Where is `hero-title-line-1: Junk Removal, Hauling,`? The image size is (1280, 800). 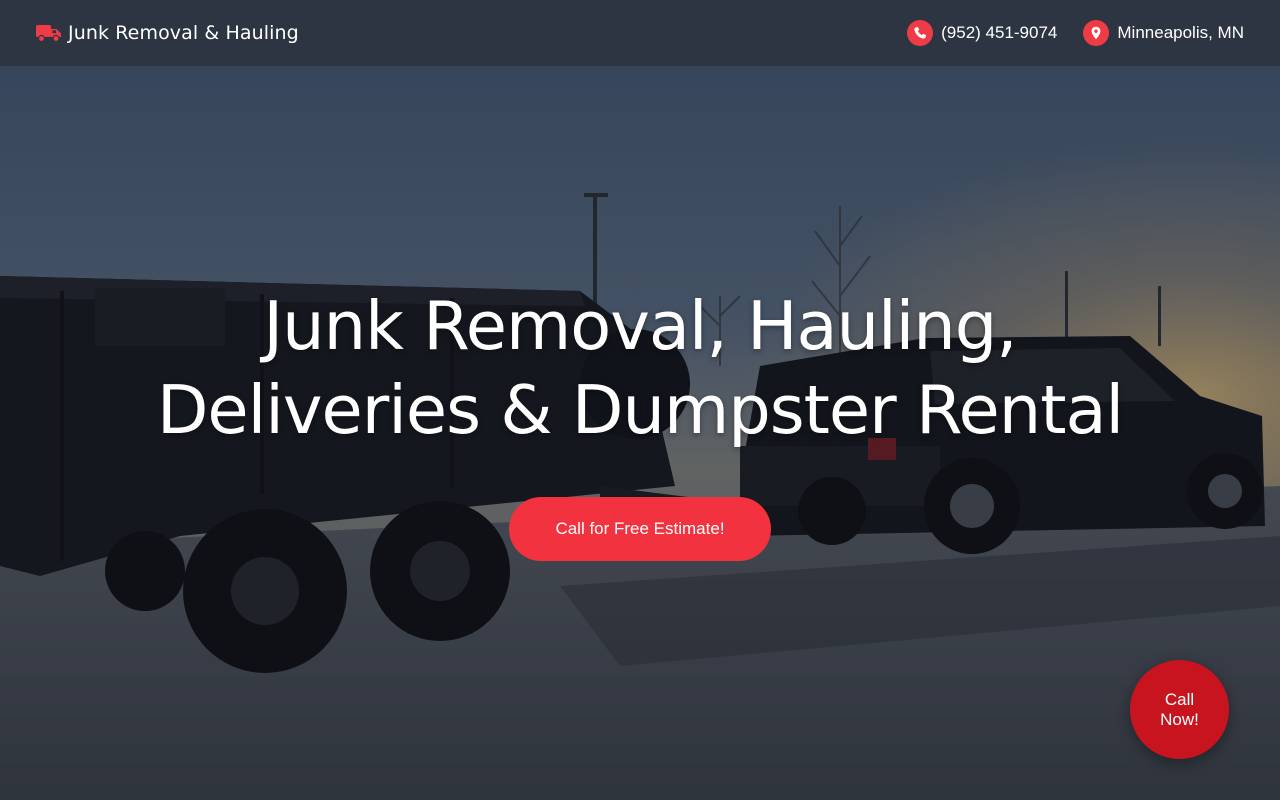 hero-title-line-1: Junk Removal, Hauling, is located at coordinates (640, 326).